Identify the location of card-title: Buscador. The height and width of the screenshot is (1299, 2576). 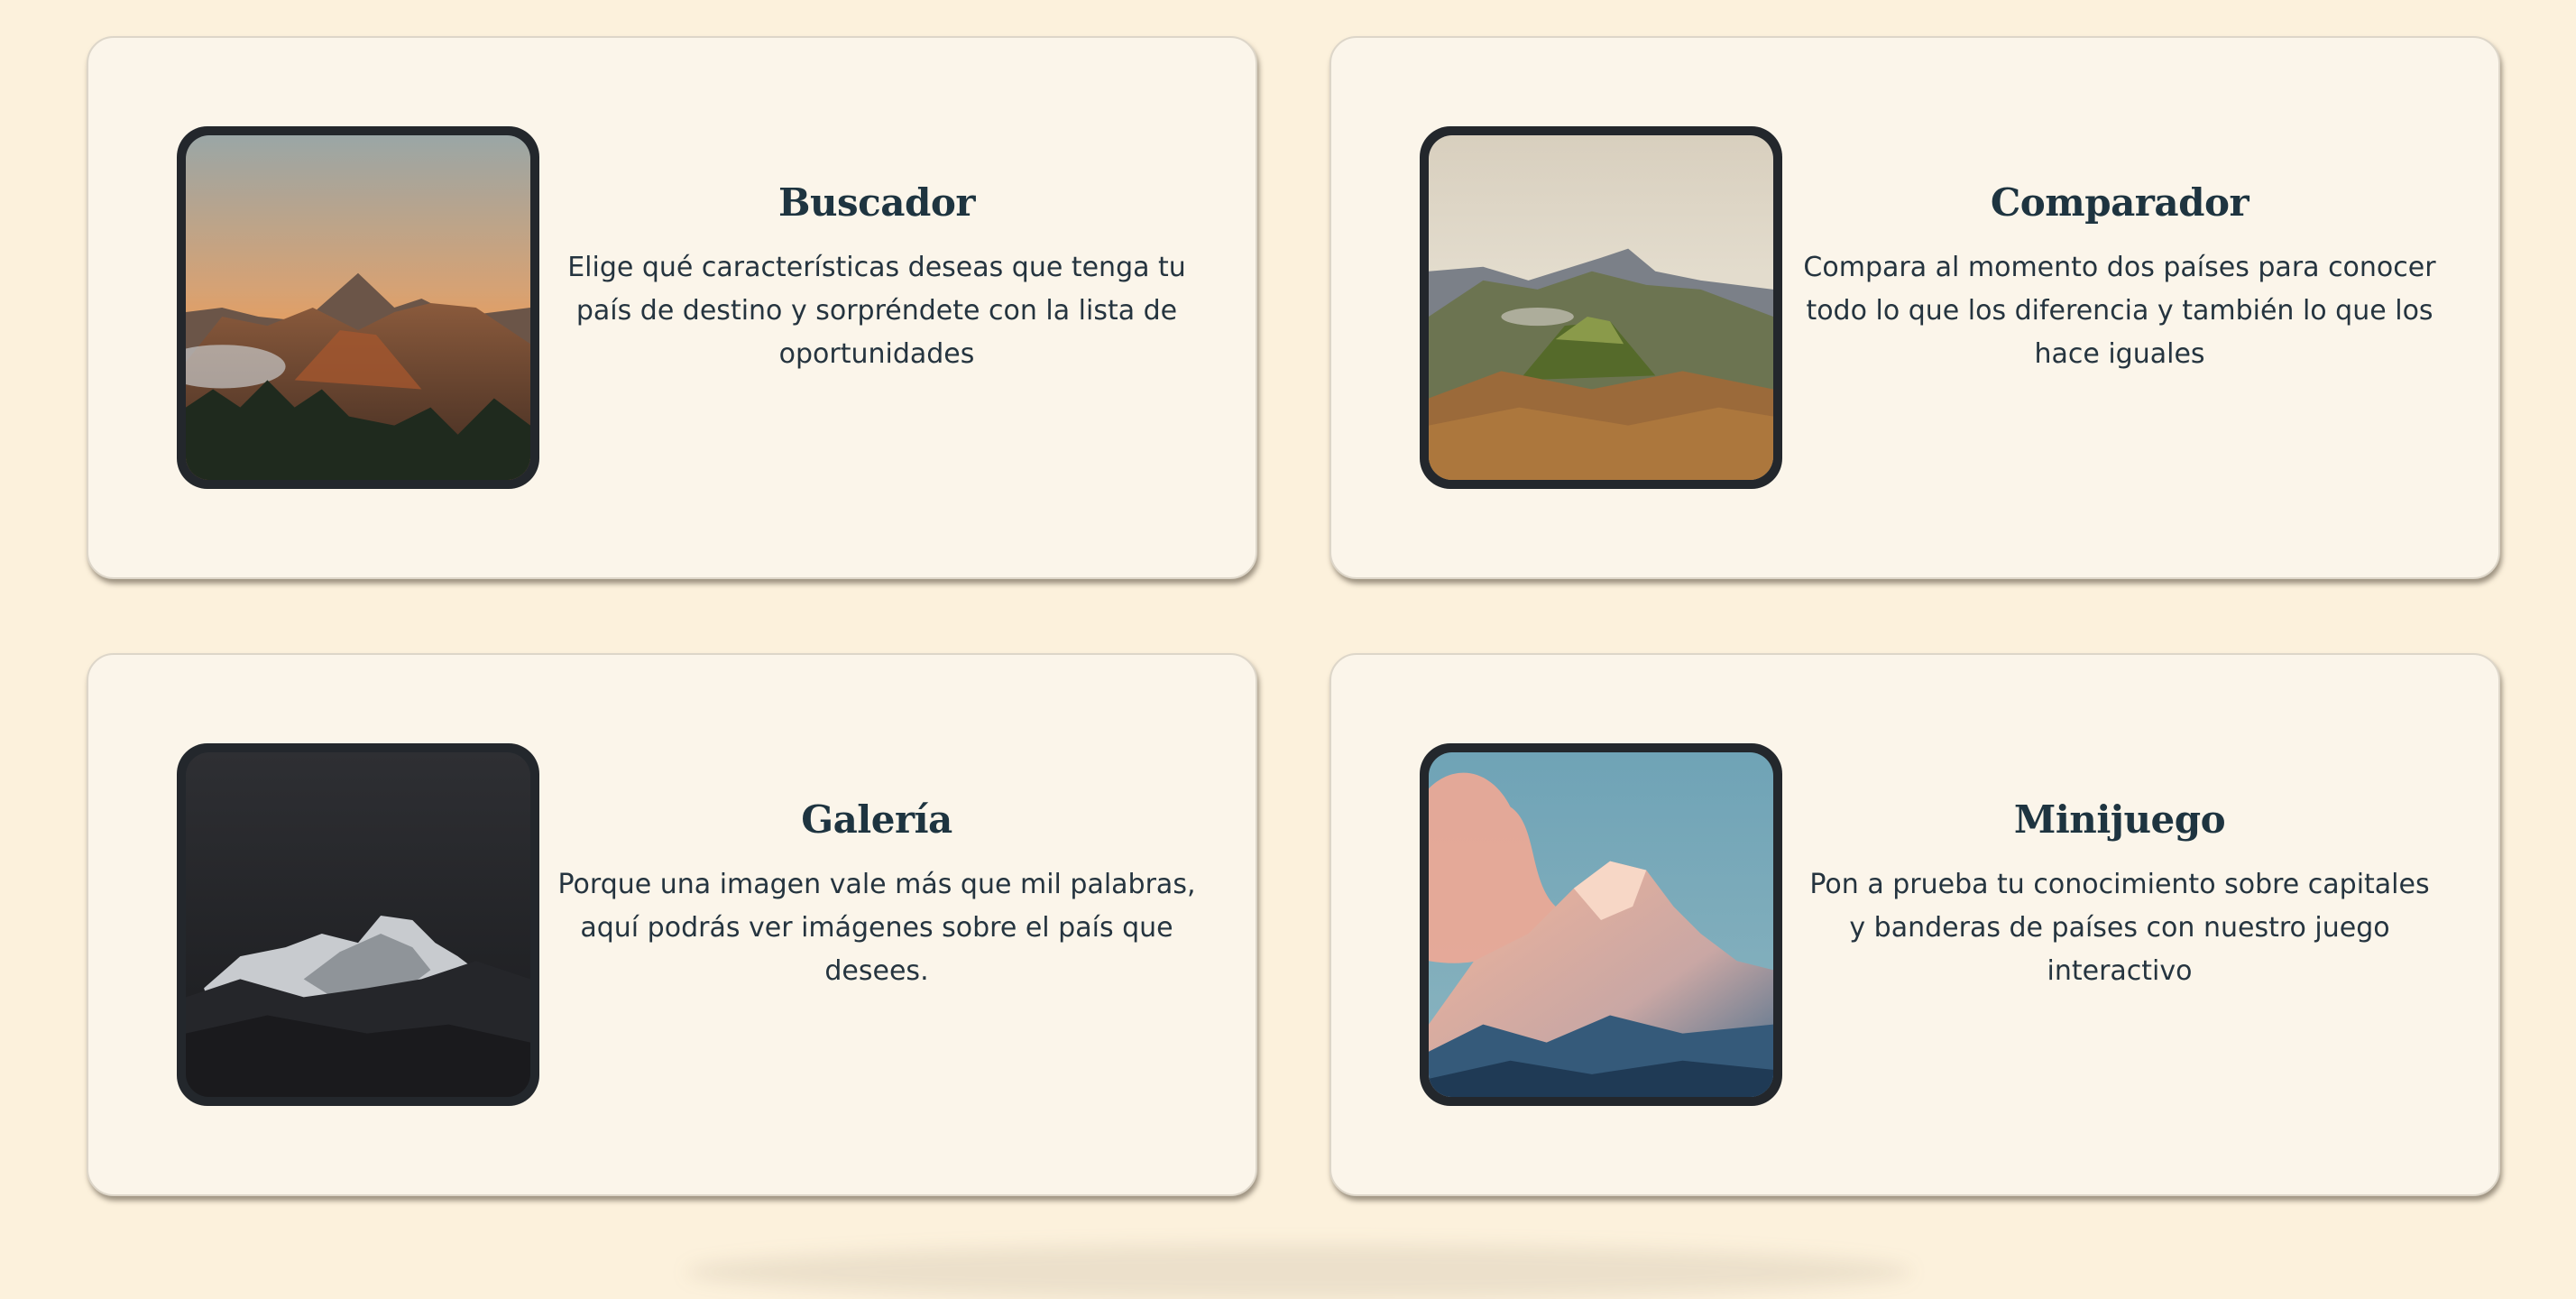
(877, 202).